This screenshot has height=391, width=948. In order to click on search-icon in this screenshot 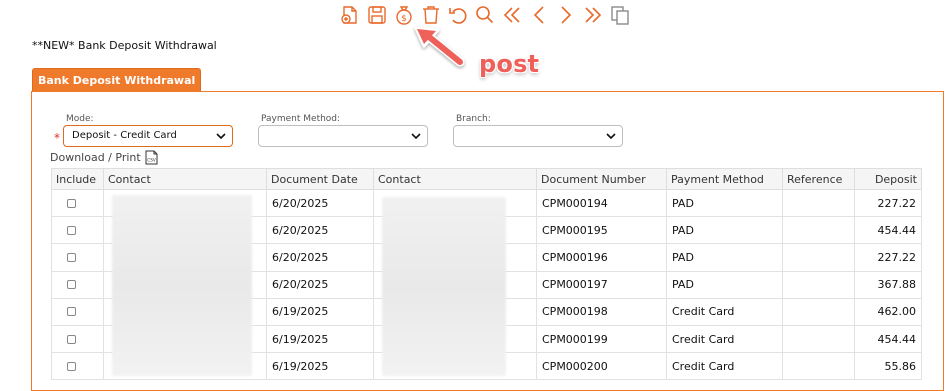, I will do `click(485, 15)`.